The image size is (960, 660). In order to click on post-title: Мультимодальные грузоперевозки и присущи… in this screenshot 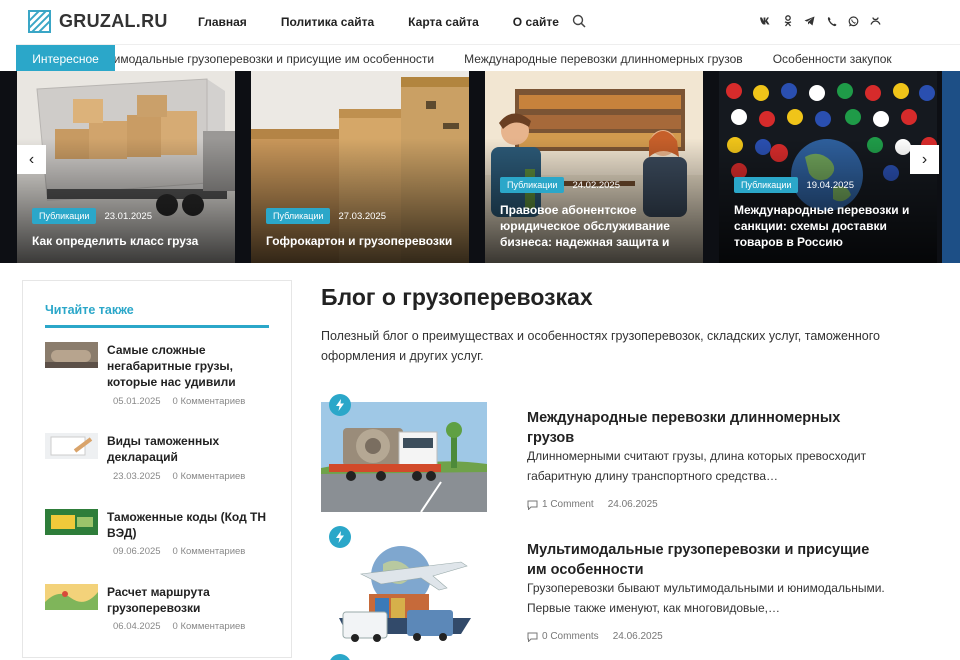, I will do `click(707, 560)`.